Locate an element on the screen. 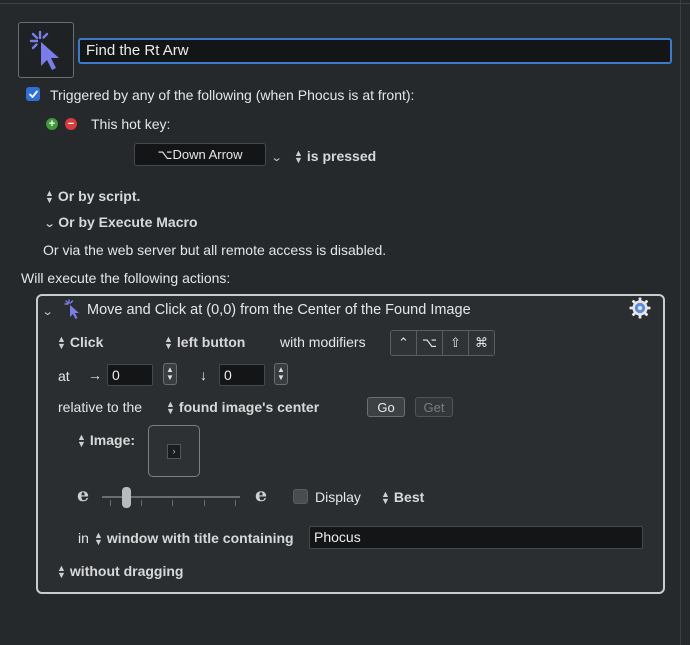  x-offset-field: 0 is located at coordinates (130, 375).